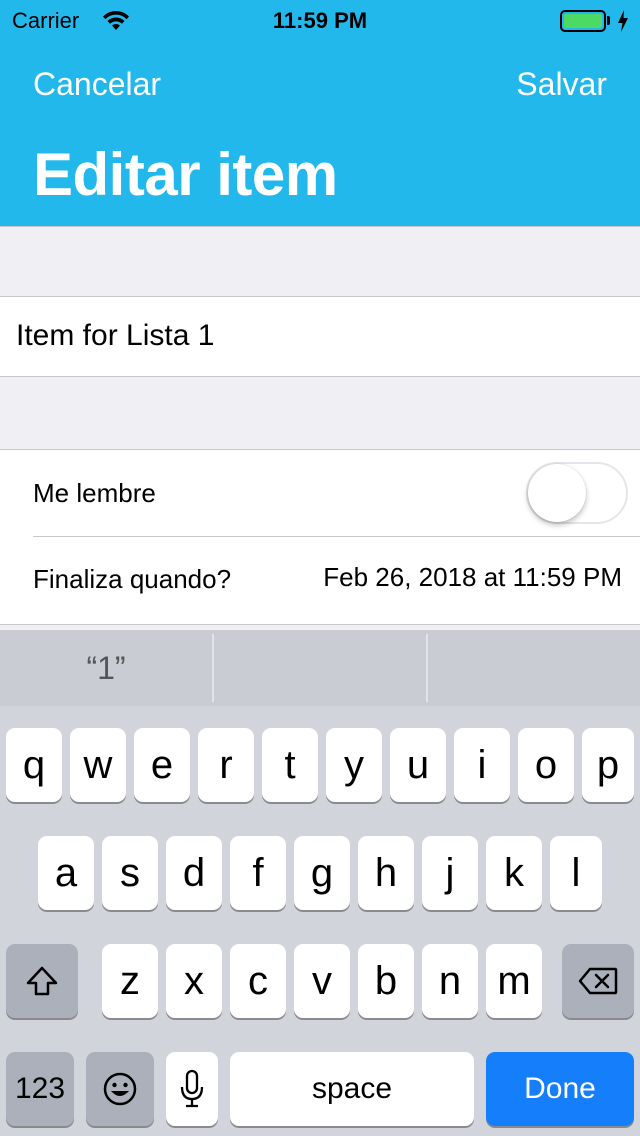 The image size is (640, 1136). I want to click on switch-knob, so click(557, 493).